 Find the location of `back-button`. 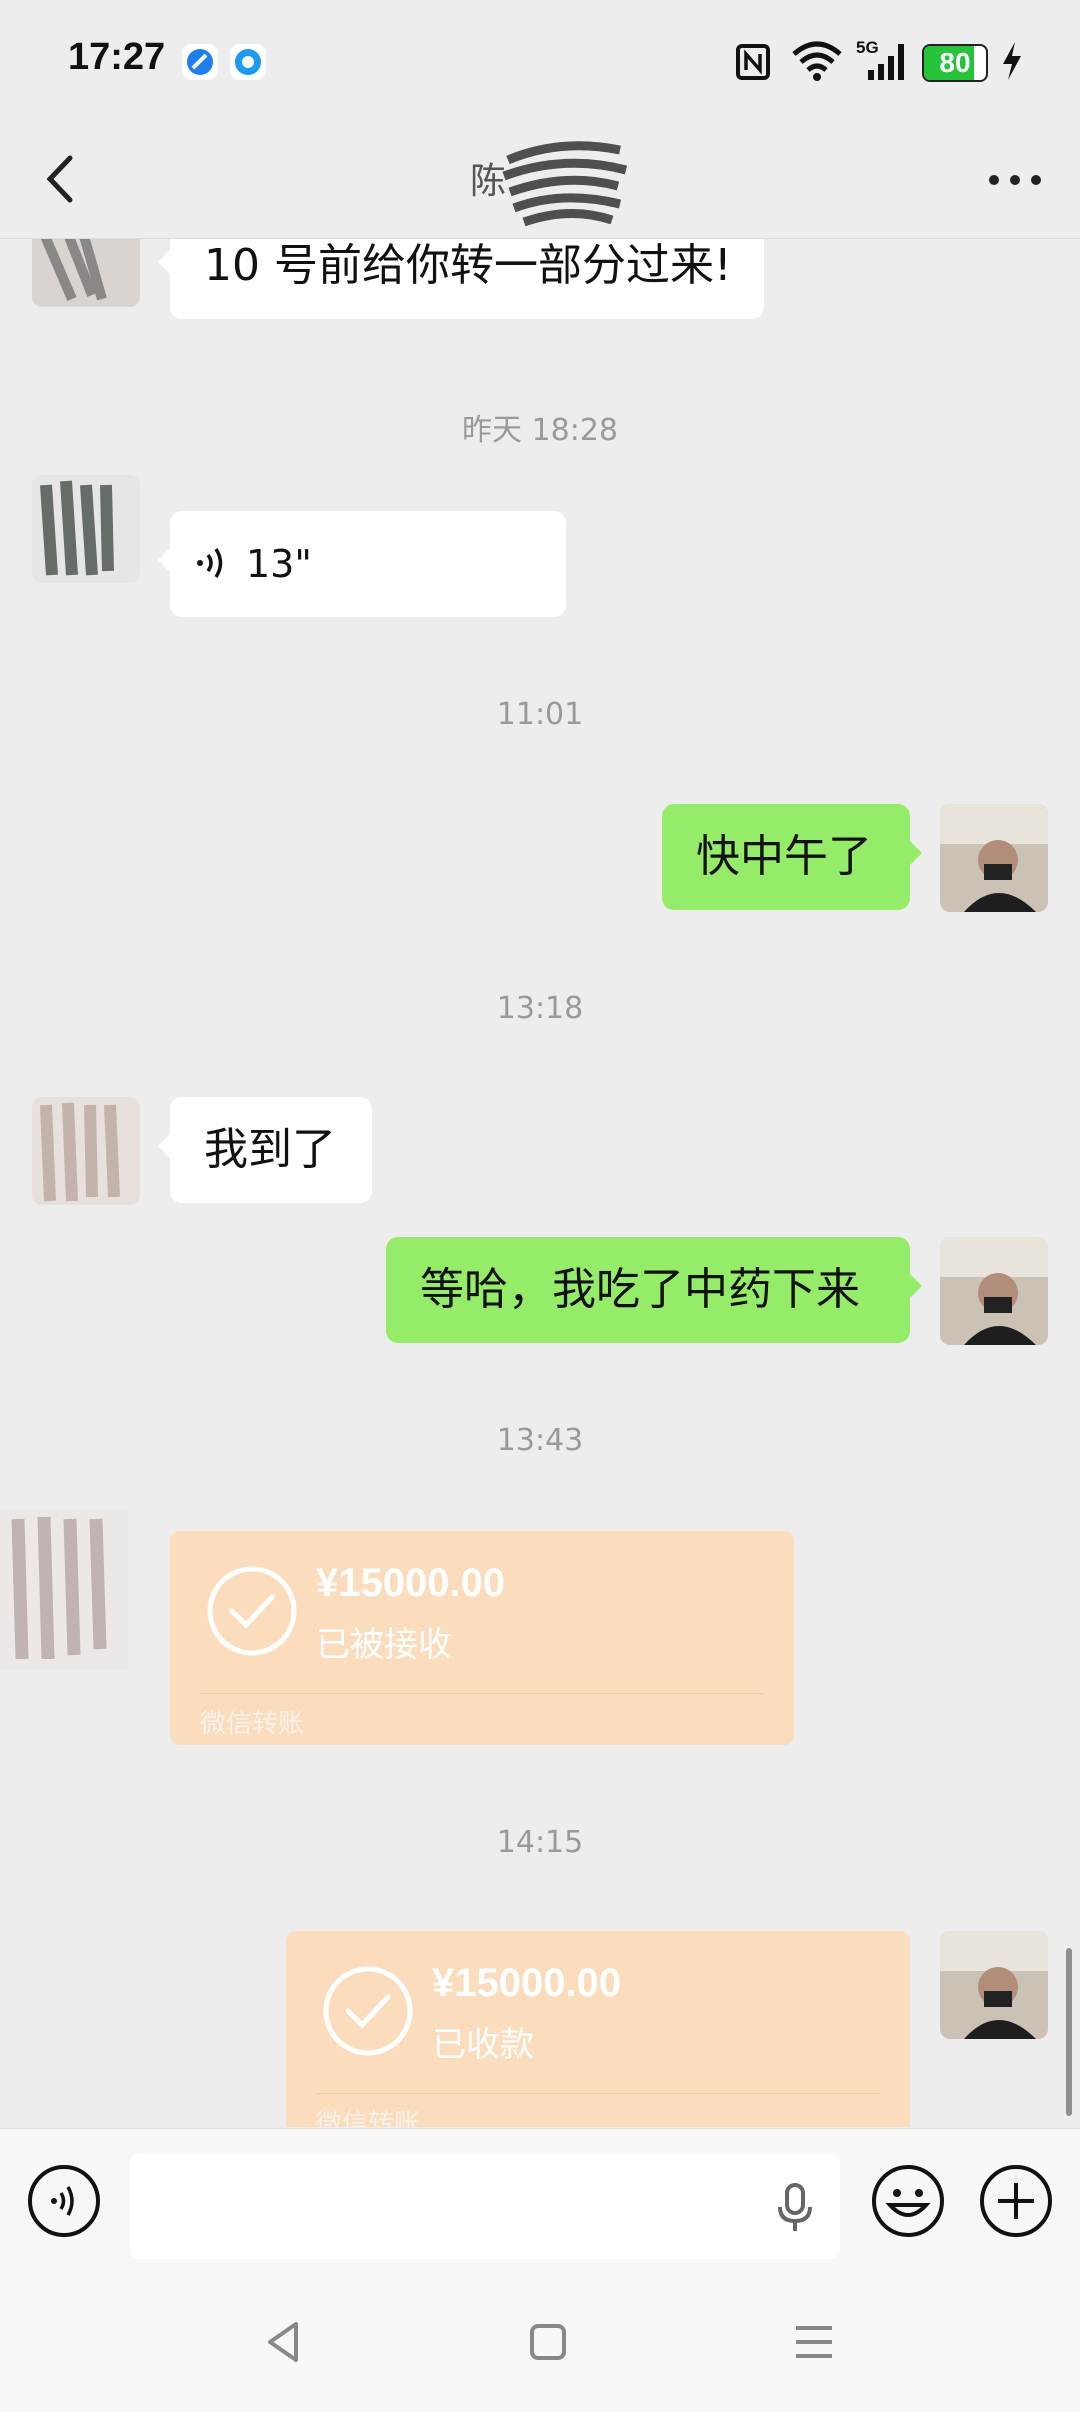

back-button is located at coordinates (66, 179).